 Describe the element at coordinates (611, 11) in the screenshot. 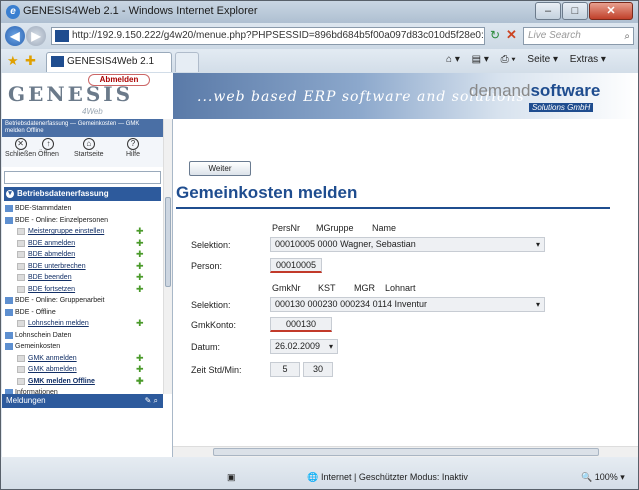

I see `close-button: ✕` at that location.